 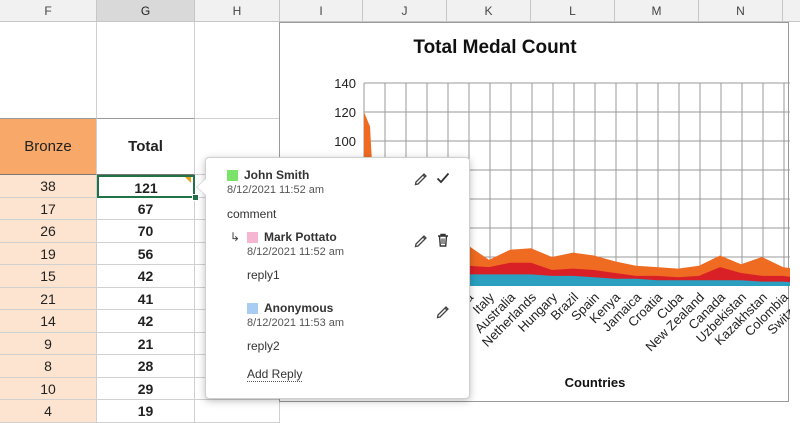 What do you see at coordinates (443, 178) in the screenshot?
I see `resolve-check-icon` at bounding box center [443, 178].